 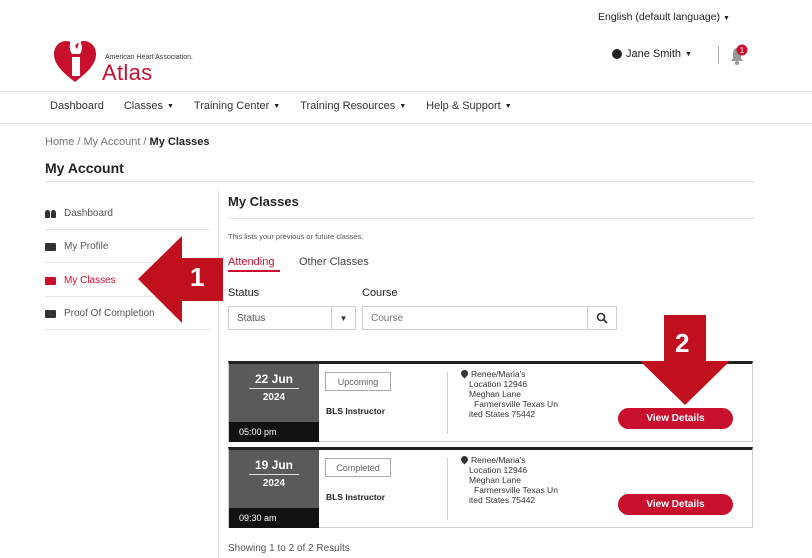 I want to click on nav-training-center: Training Center ▼, so click(x=237, y=106).